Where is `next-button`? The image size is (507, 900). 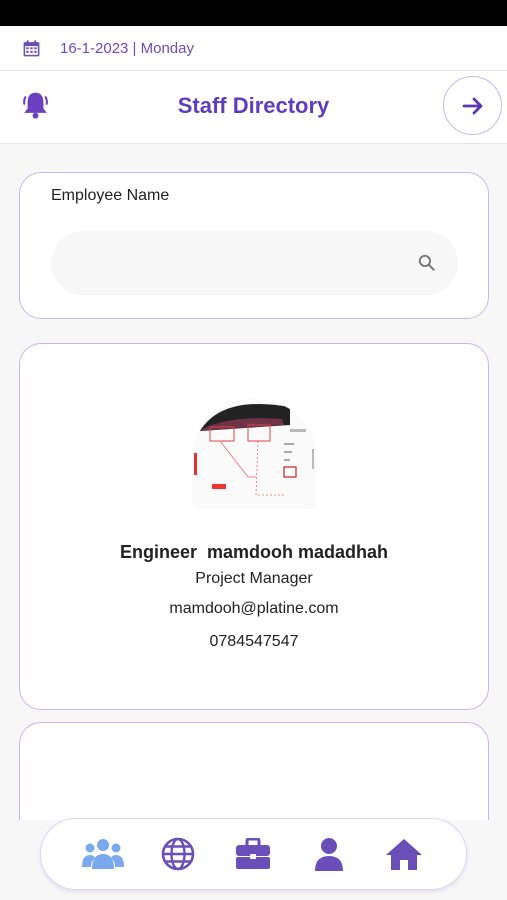 next-button is located at coordinates (472, 105).